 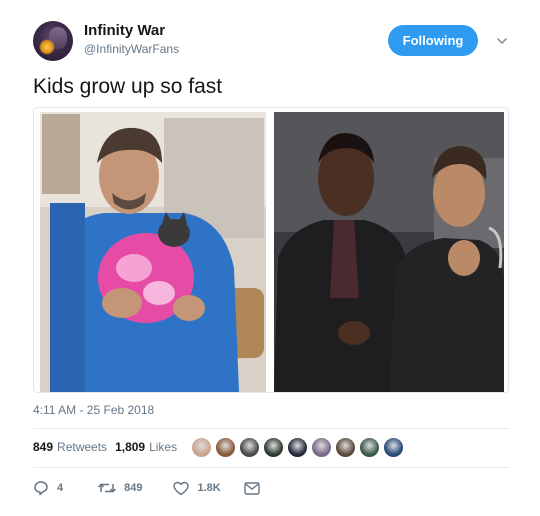 I want to click on following-button: Following, so click(x=433, y=40).